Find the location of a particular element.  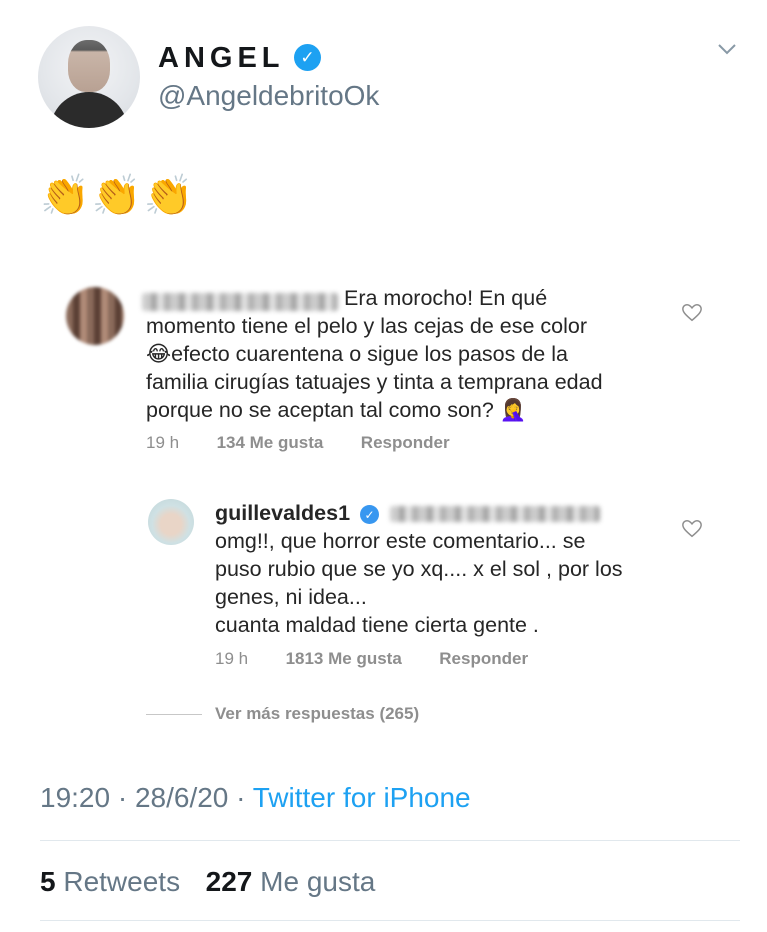

avatar-head is located at coordinates (89, 66).